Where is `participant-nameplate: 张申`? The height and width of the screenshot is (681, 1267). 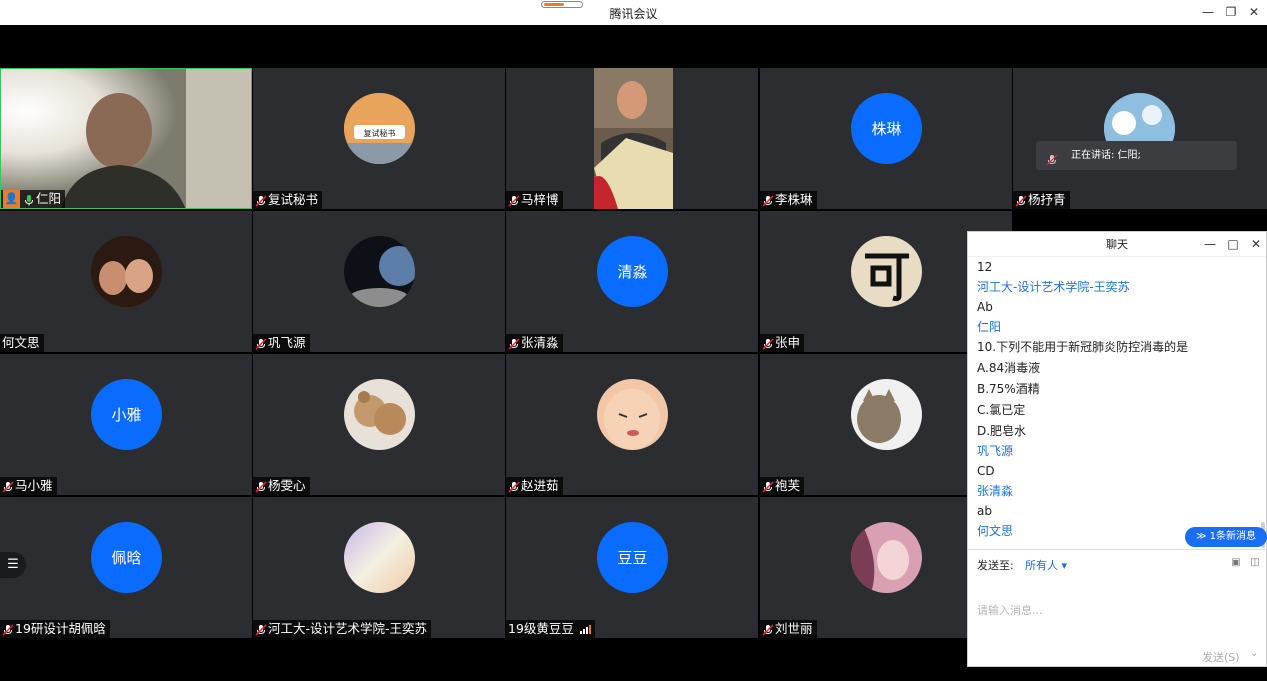 participant-nameplate: 张申 is located at coordinates (782, 343).